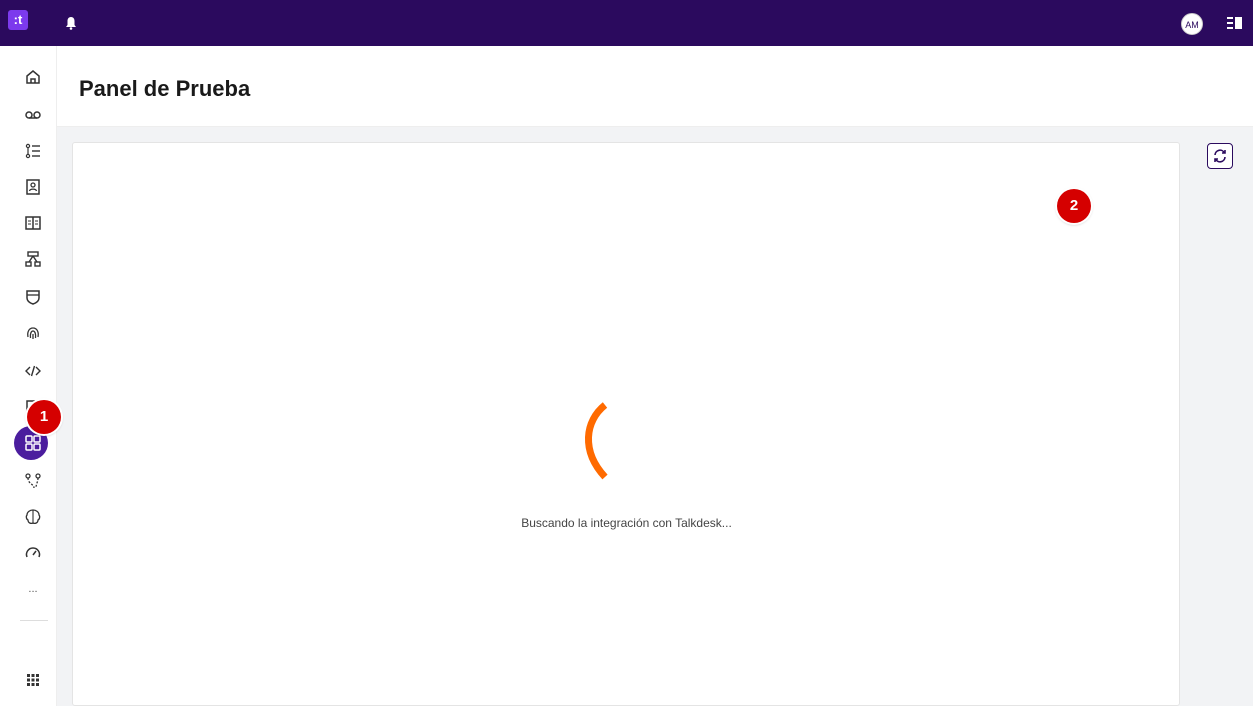 The image size is (1253, 706). Describe the element at coordinates (33, 223) in the screenshot. I see `book-icon` at that location.